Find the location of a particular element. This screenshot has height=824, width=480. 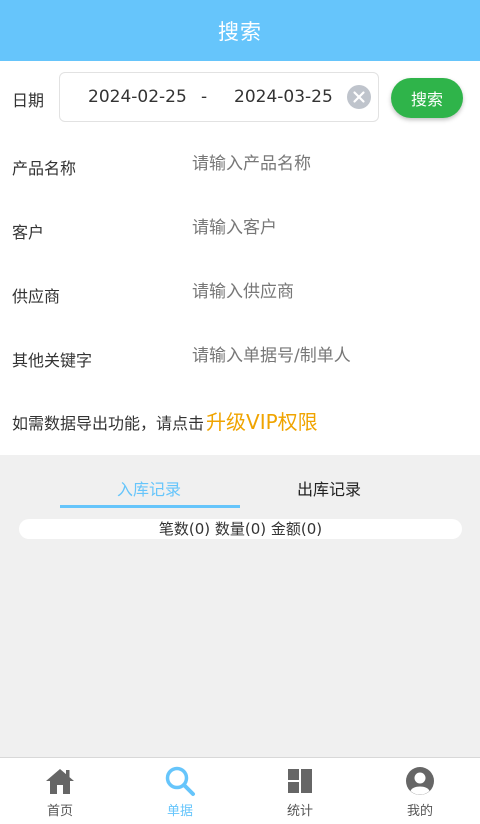

grid-icon is located at coordinates (300, 781).